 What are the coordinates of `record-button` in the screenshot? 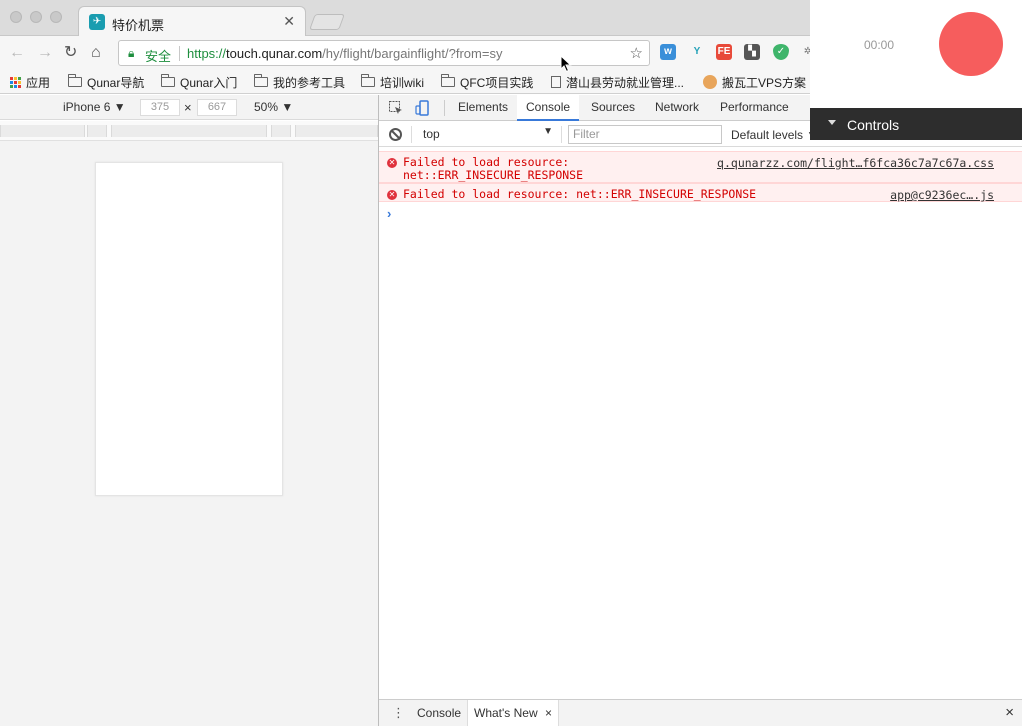 It's located at (971, 44).